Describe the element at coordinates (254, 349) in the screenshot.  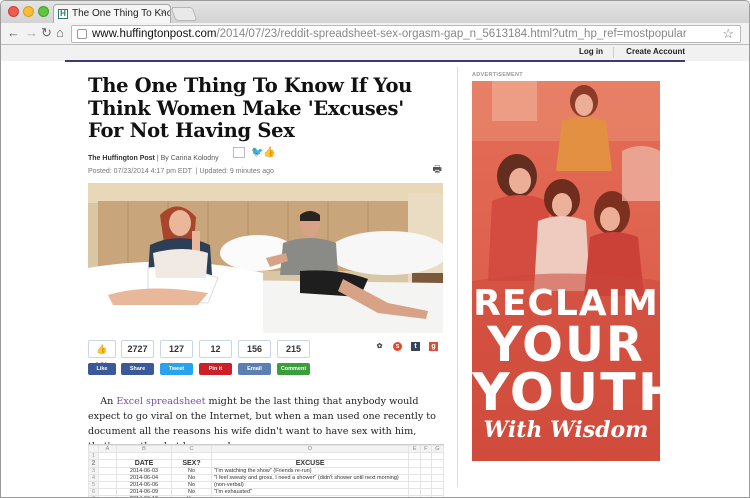
I see `share-count-email: 156` at that location.